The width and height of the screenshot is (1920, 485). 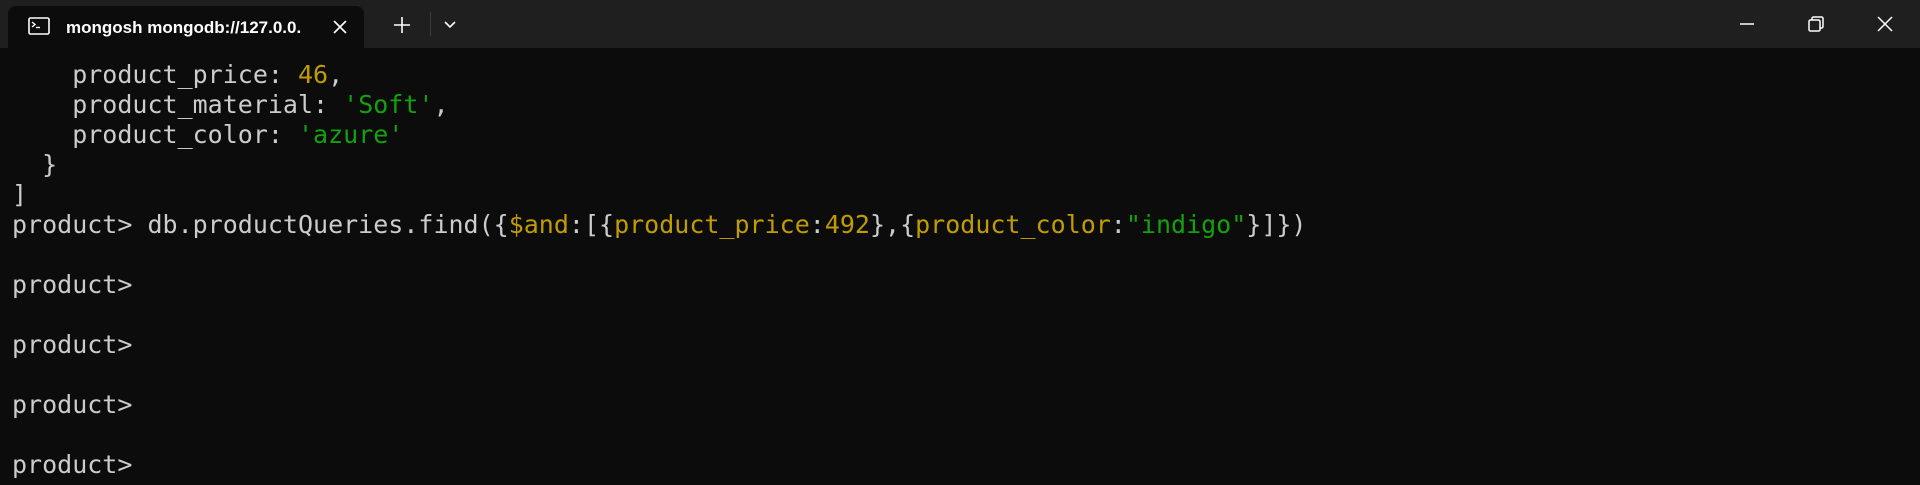 I want to click on terminal-icon, so click(x=39, y=26).